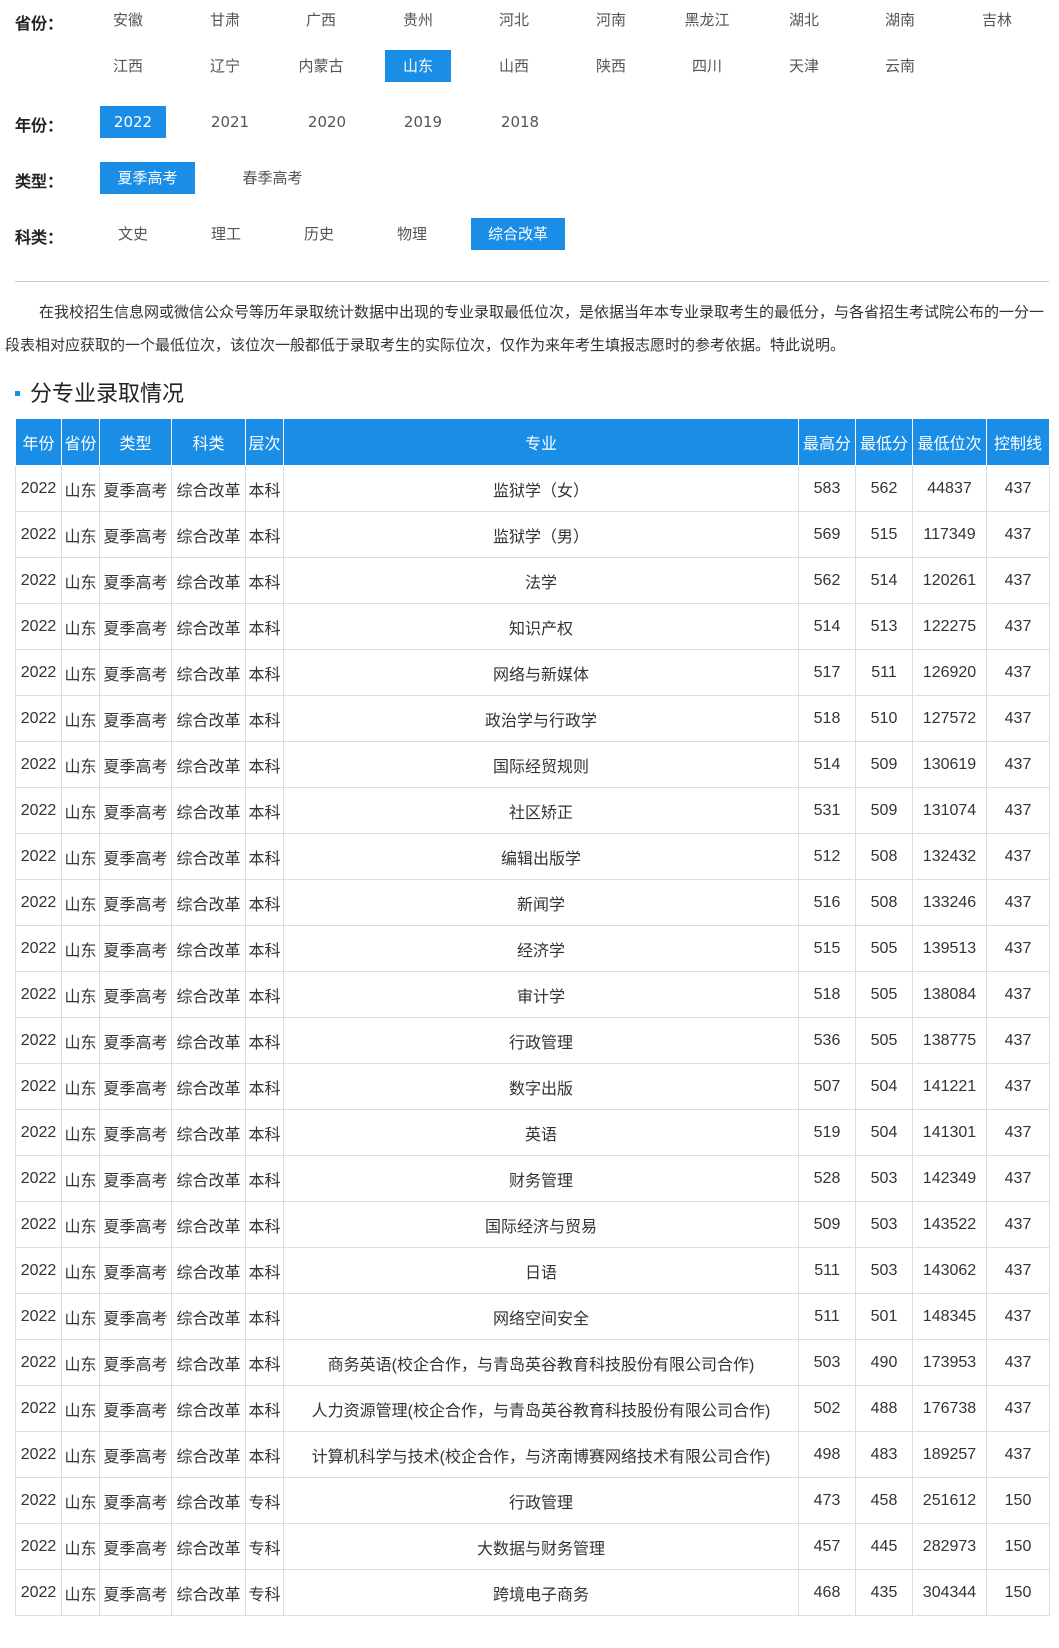  I want to click on undefined-option: 2021, so click(230, 122).